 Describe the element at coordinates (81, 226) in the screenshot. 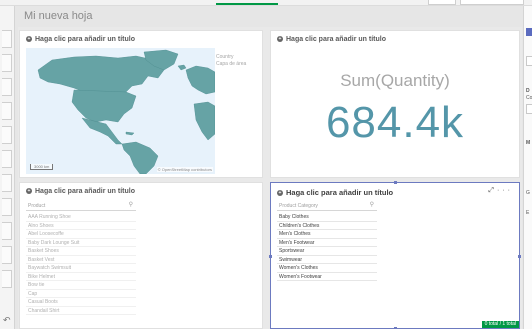

I see `list-item: Alno Shoes` at that location.